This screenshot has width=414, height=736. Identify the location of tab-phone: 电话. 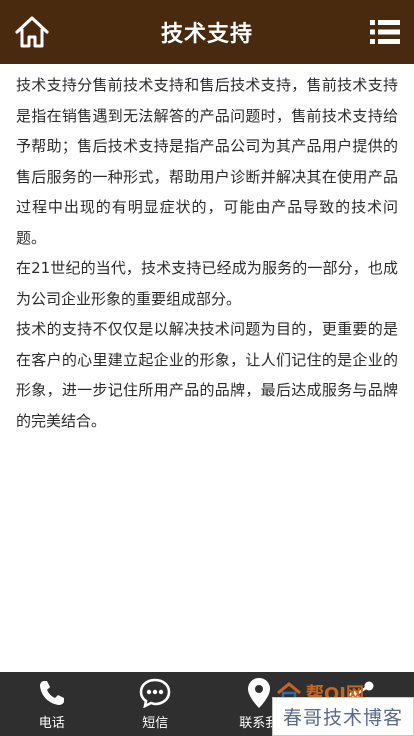
(52, 704).